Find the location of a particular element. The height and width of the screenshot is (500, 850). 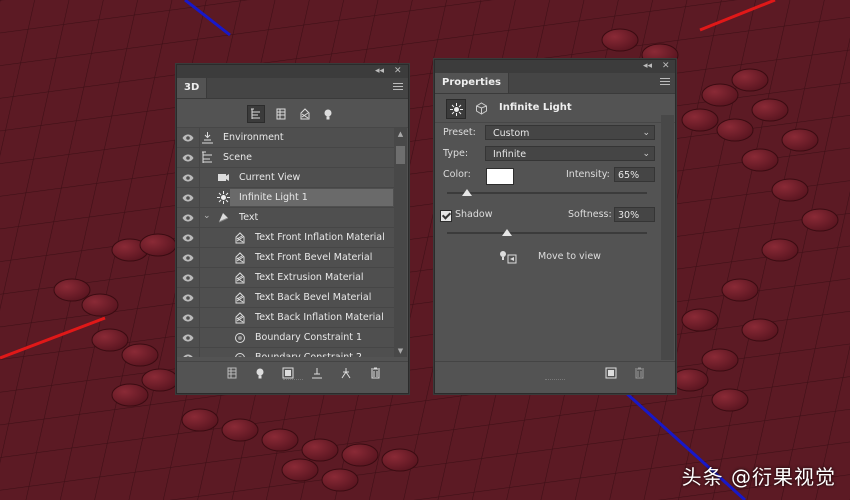

add-light-icon is located at coordinates (260, 373).